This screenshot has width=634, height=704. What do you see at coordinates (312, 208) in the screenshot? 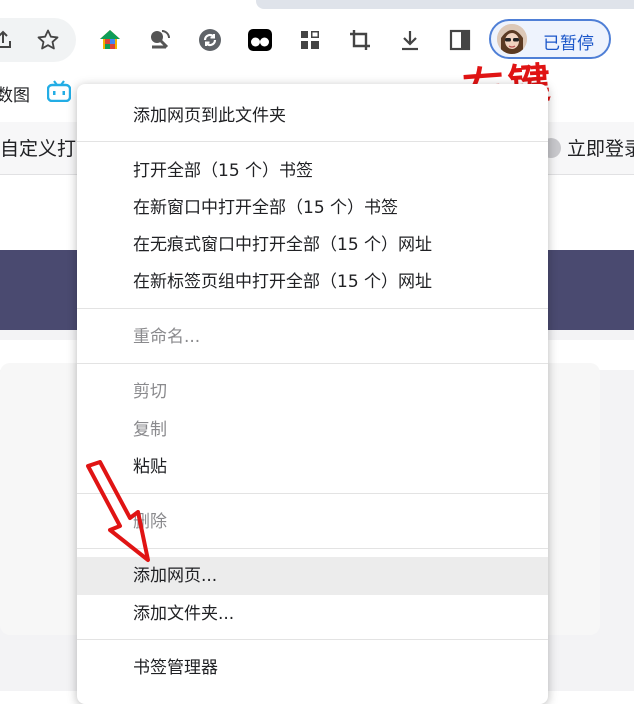
I see `menu-open-all-new-window: 在新窗口中打开全部（15 个）书签` at bounding box center [312, 208].